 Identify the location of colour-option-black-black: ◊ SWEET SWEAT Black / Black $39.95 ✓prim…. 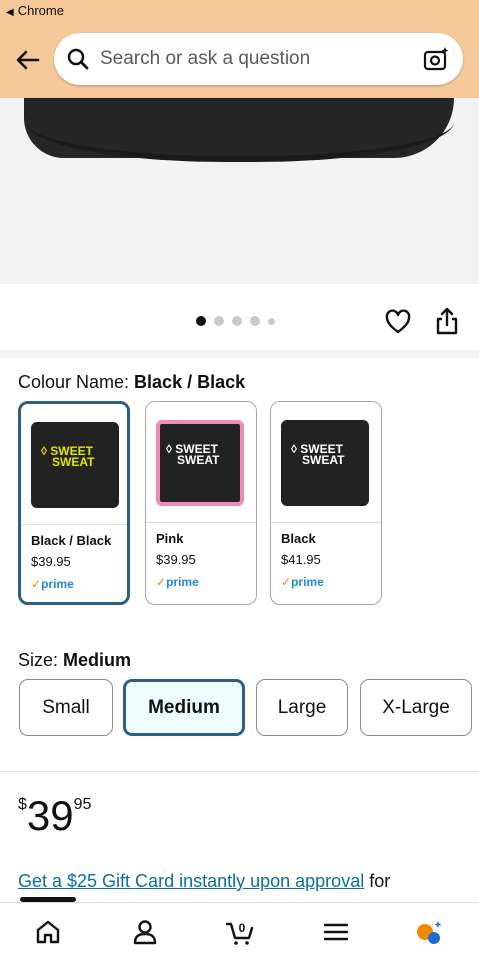
(74, 503).